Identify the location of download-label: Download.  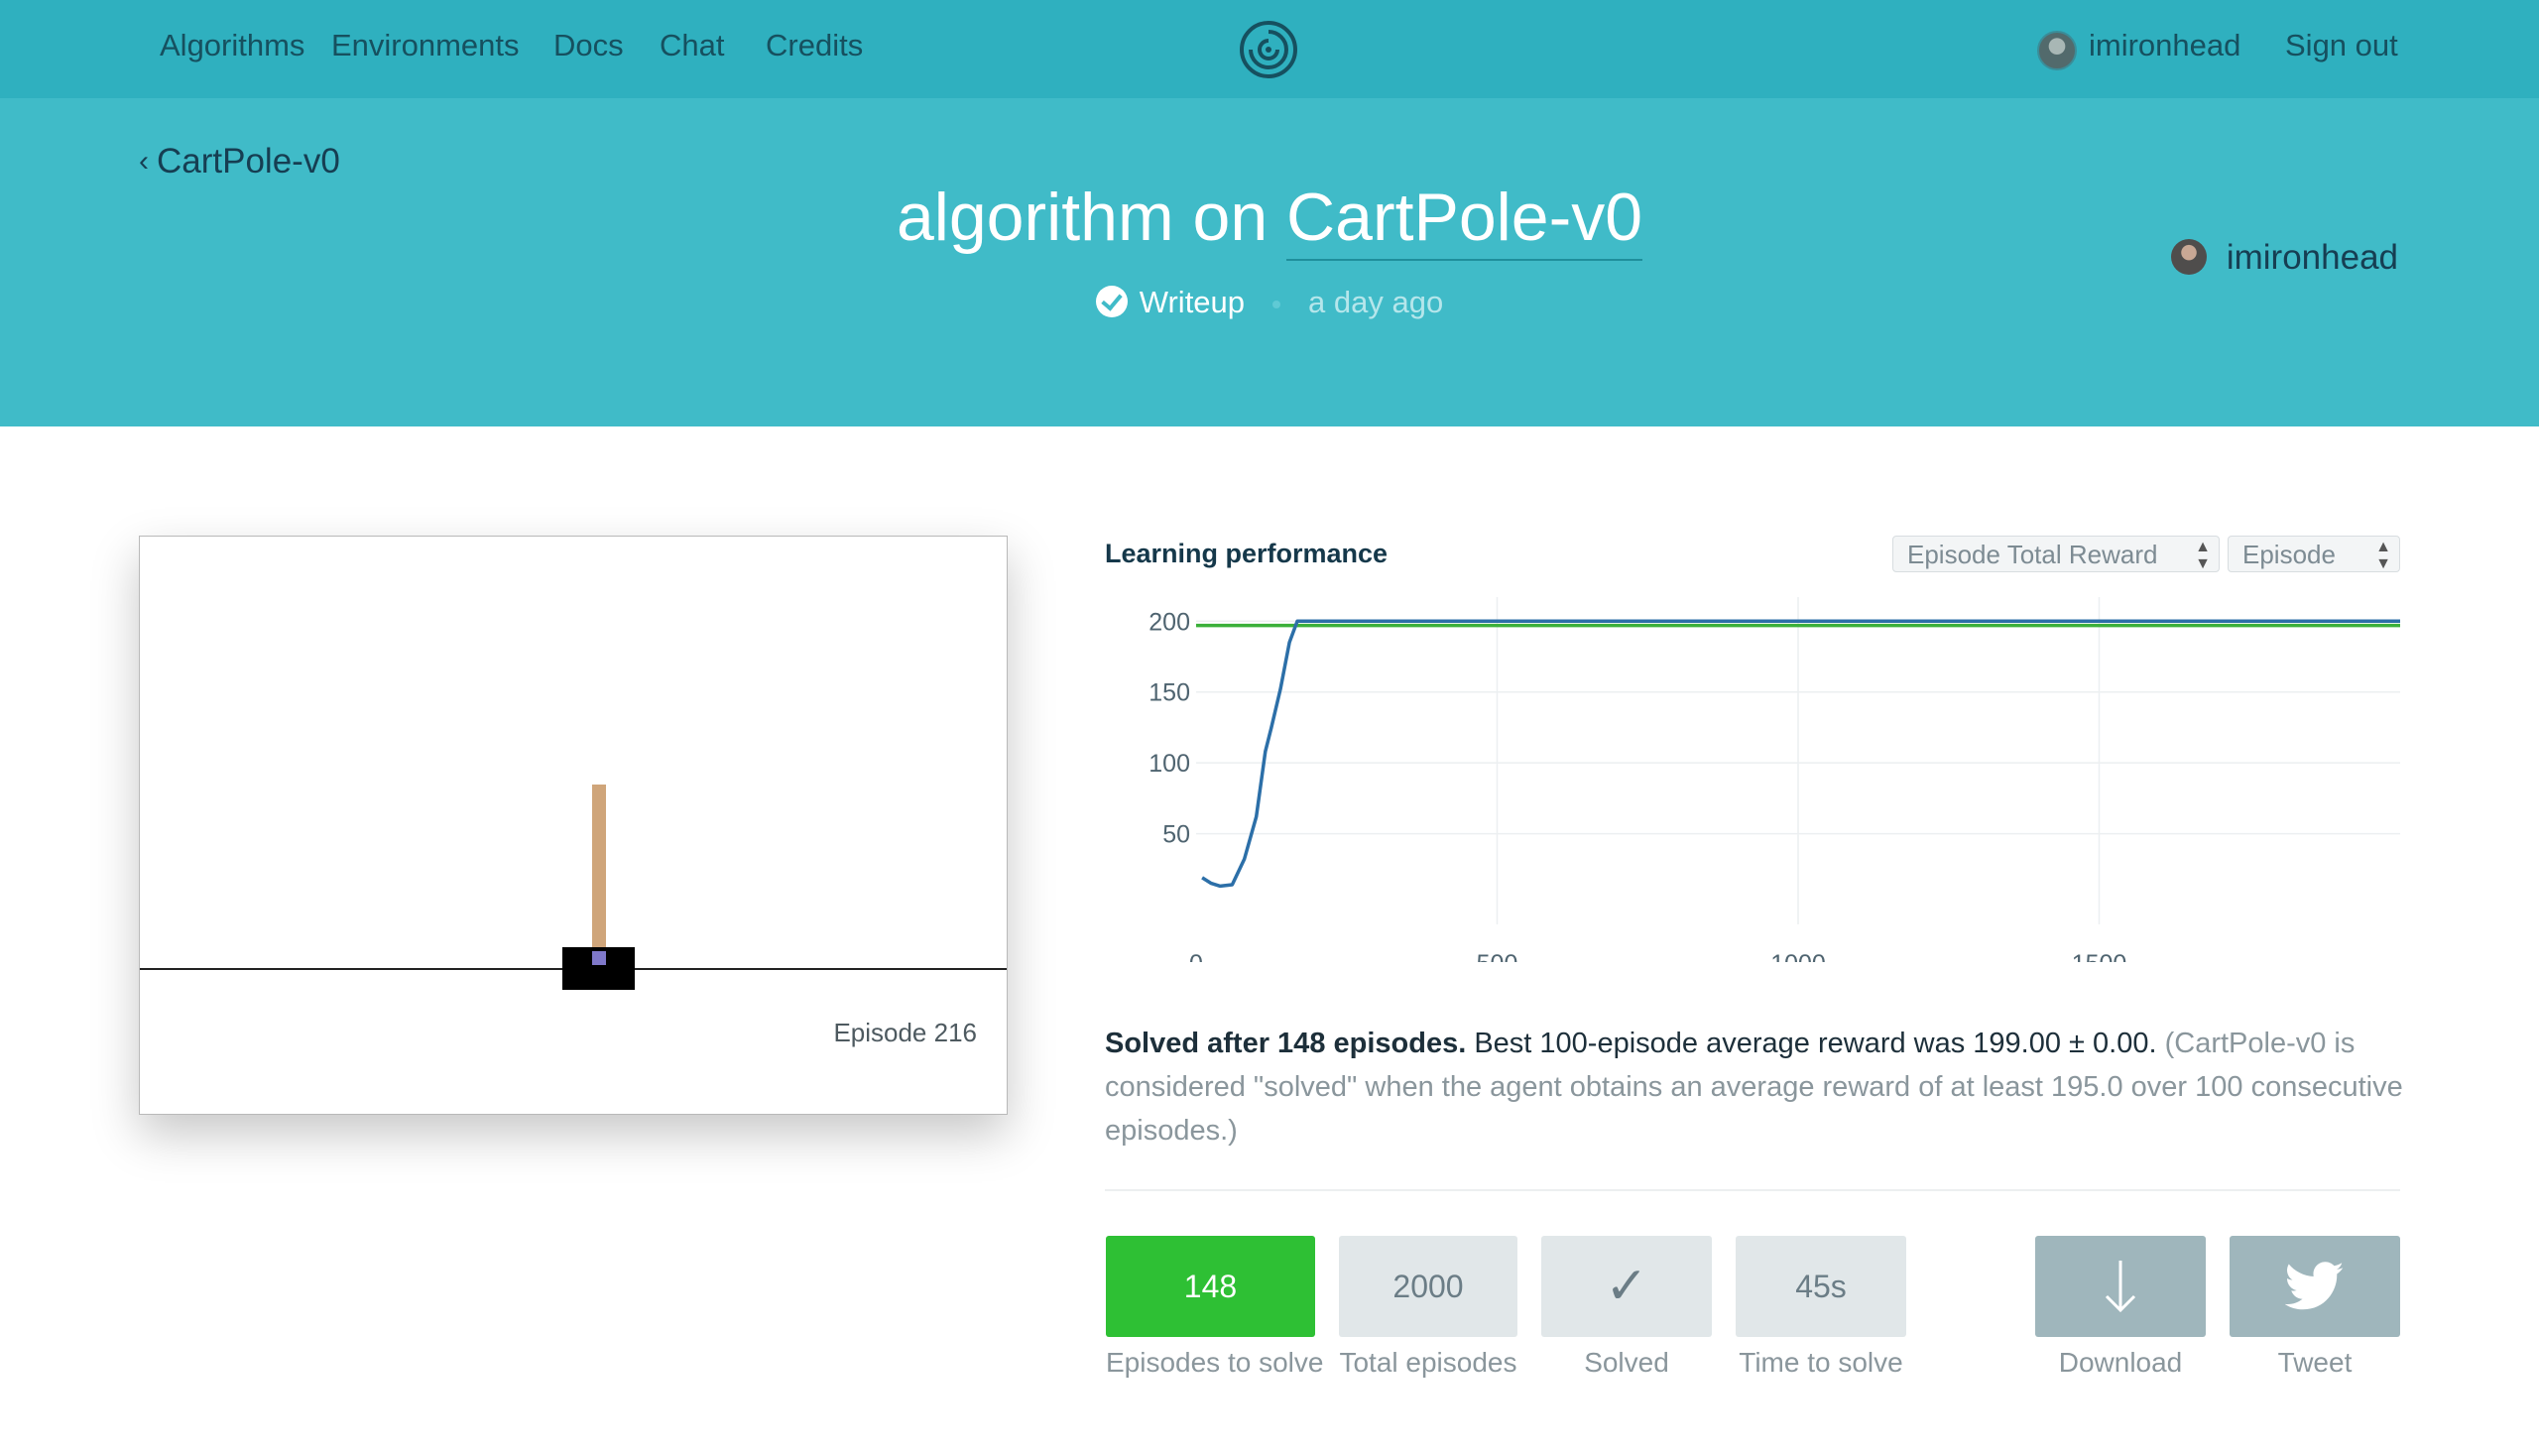
(2121, 1363).